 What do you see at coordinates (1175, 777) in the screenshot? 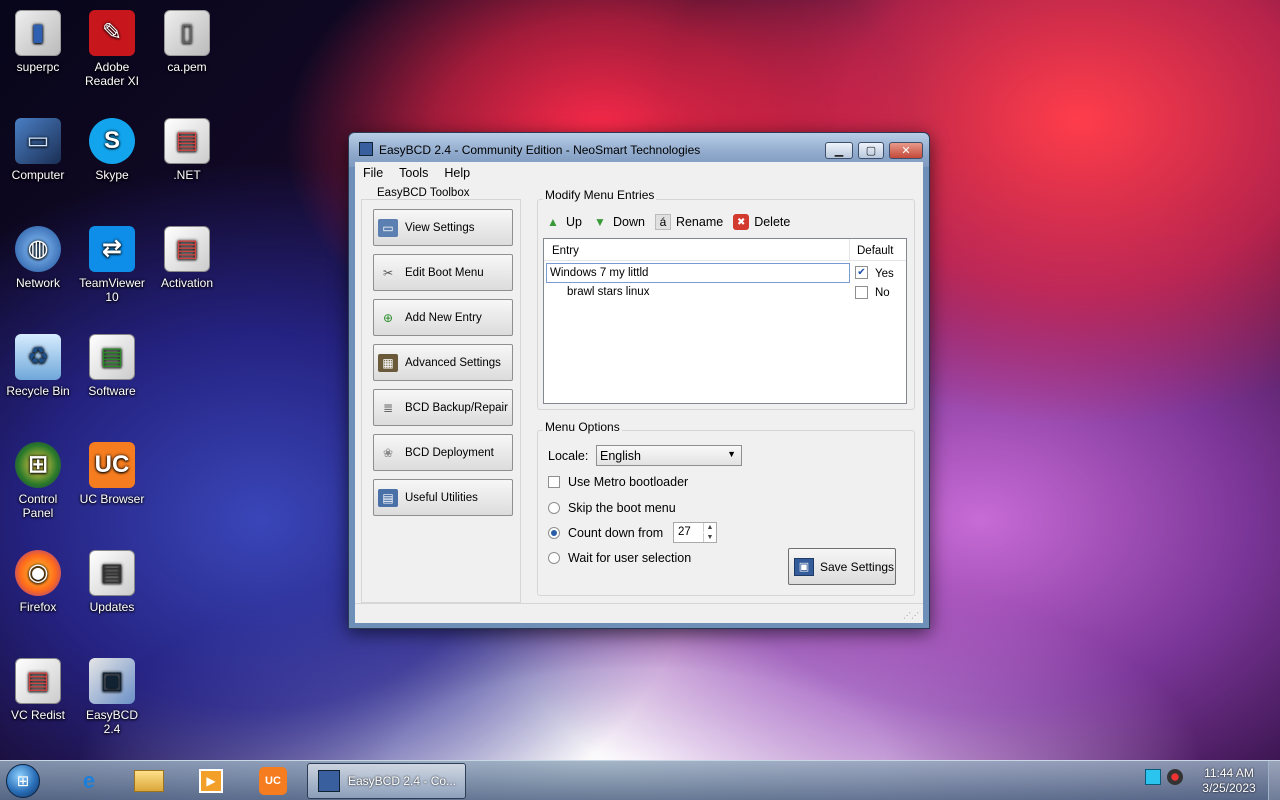
I see `speaker-tray-icon` at bounding box center [1175, 777].